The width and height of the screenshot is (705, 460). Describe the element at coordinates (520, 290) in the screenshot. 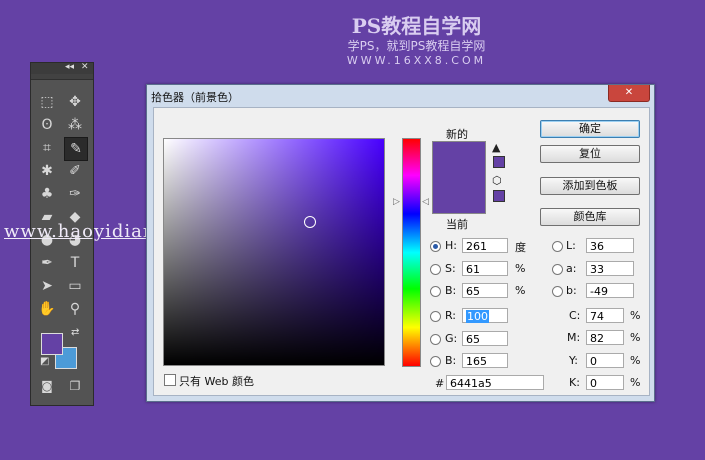

I see `brightness-unit: %` at that location.